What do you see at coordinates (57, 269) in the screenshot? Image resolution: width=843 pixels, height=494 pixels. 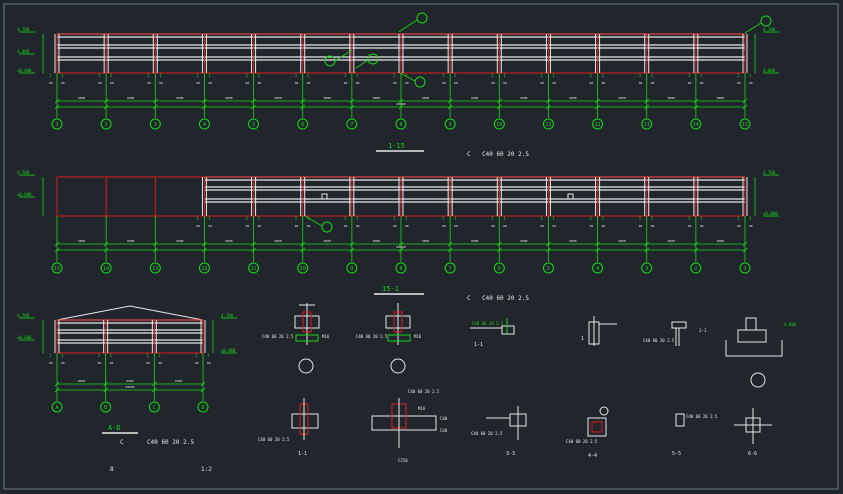 I see `axis-label: 15` at bounding box center [57, 269].